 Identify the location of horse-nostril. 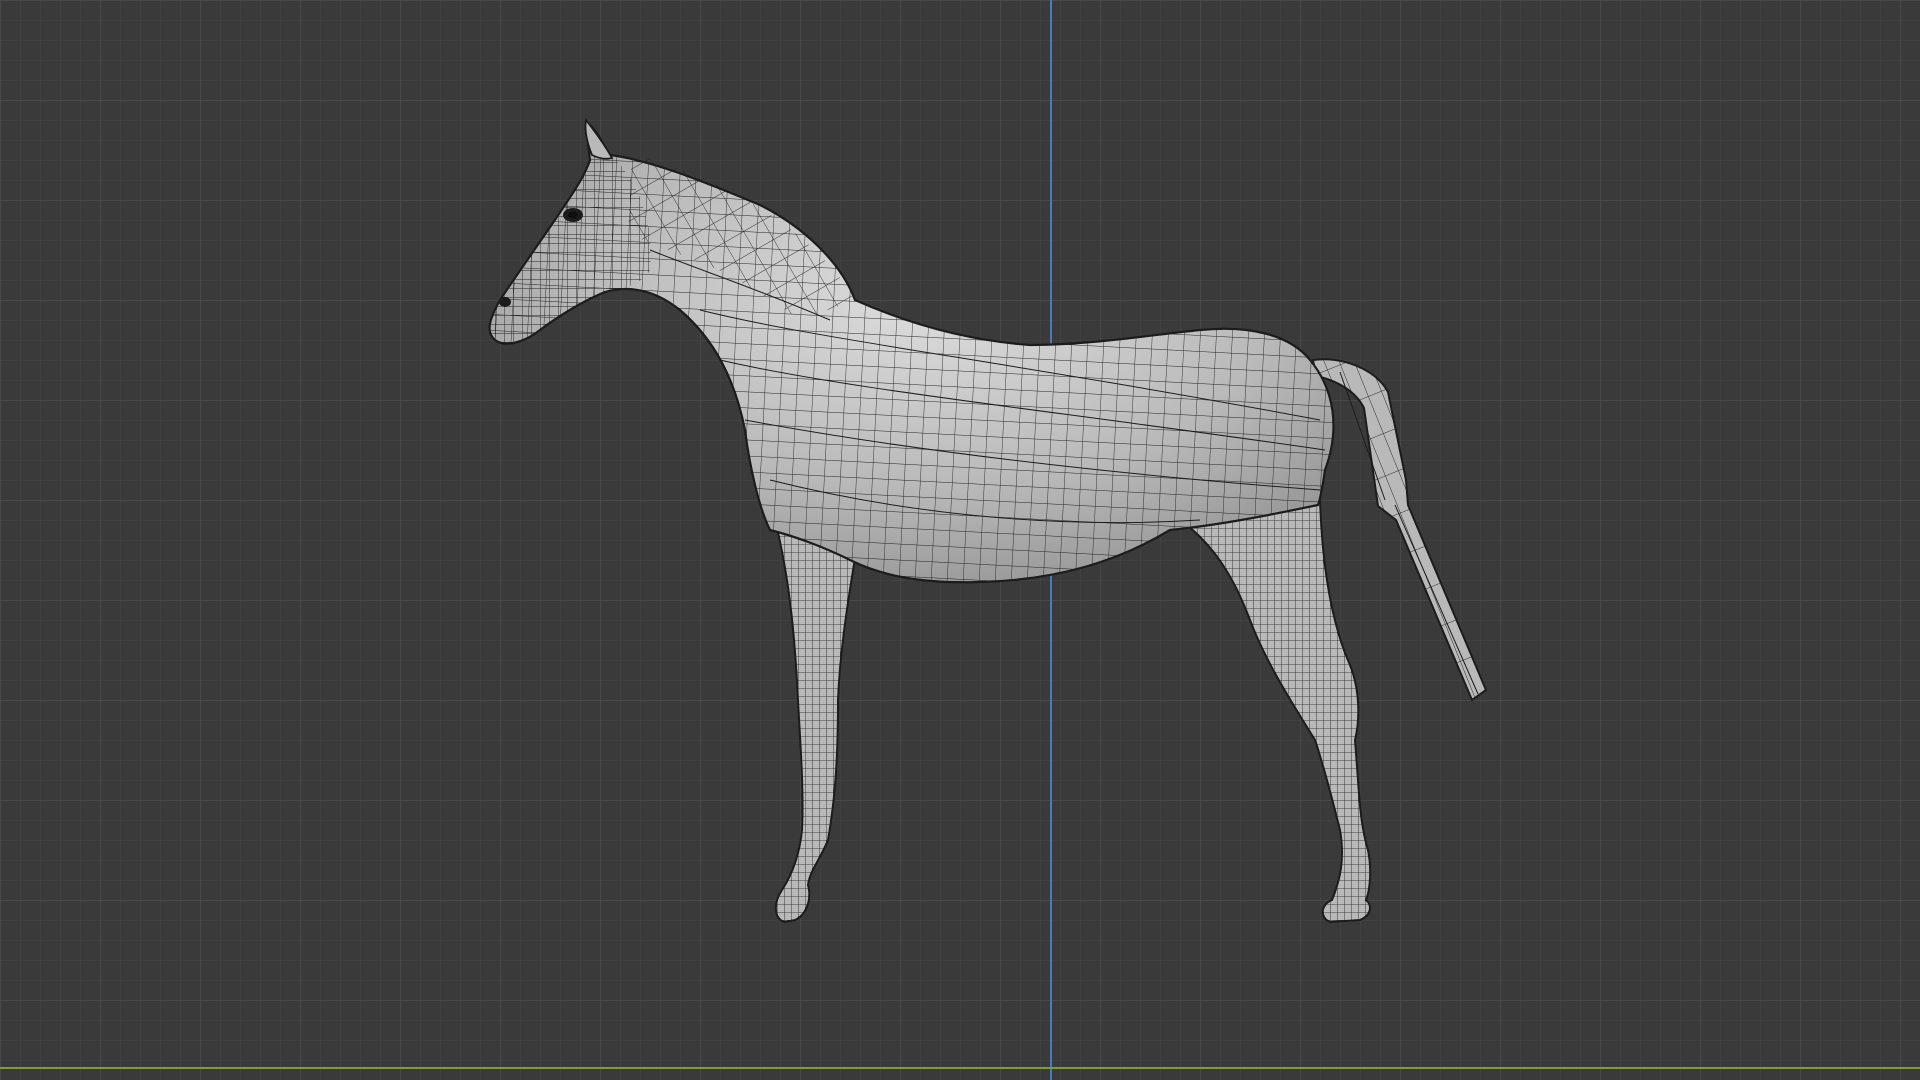
(505, 302).